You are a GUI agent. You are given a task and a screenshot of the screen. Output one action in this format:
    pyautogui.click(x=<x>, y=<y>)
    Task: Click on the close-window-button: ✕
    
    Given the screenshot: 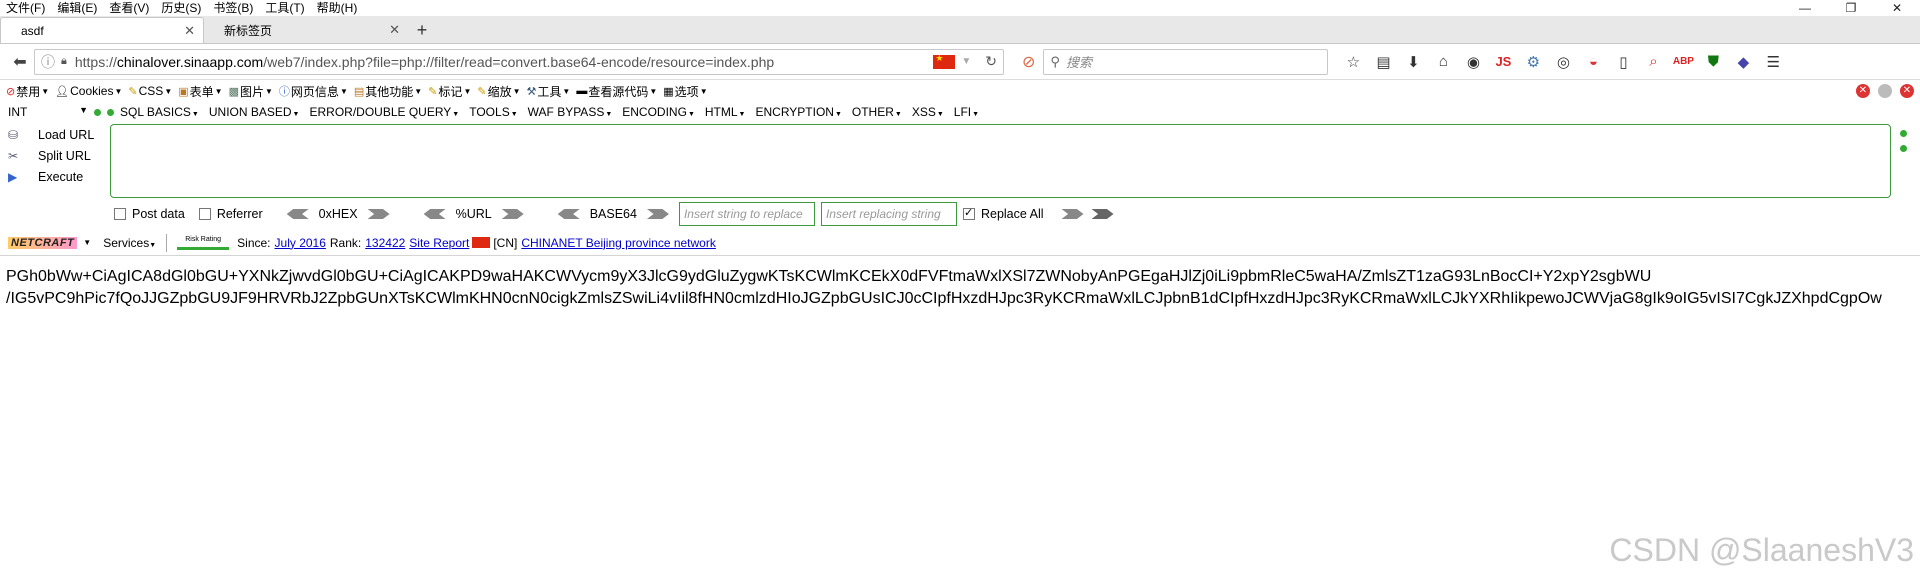 What is the action you would take?
    pyautogui.click(x=1897, y=8)
    